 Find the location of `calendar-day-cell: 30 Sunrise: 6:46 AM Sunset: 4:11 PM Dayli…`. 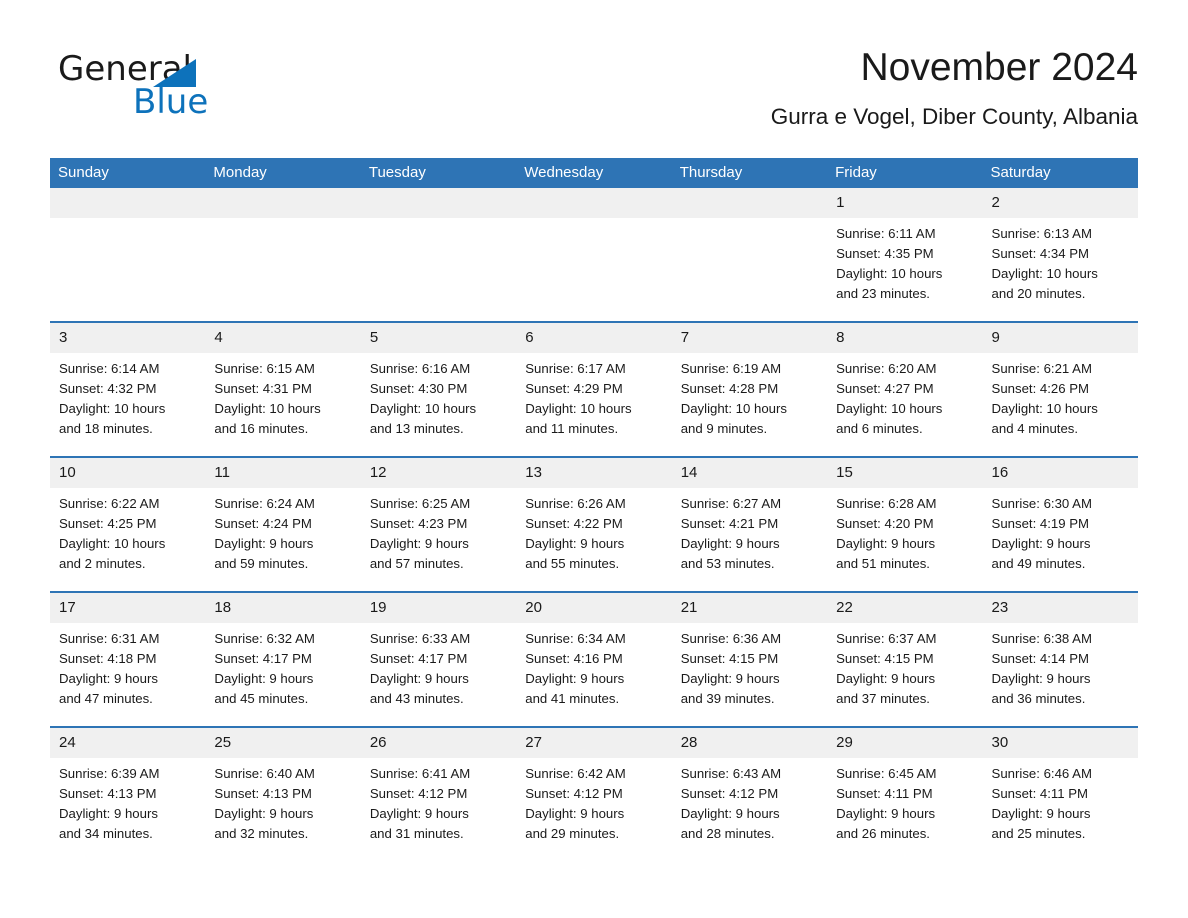

calendar-day-cell: 30 Sunrise: 6:46 AM Sunset: 4:11 PM Dayli… is located at coordinates (1060, 793).